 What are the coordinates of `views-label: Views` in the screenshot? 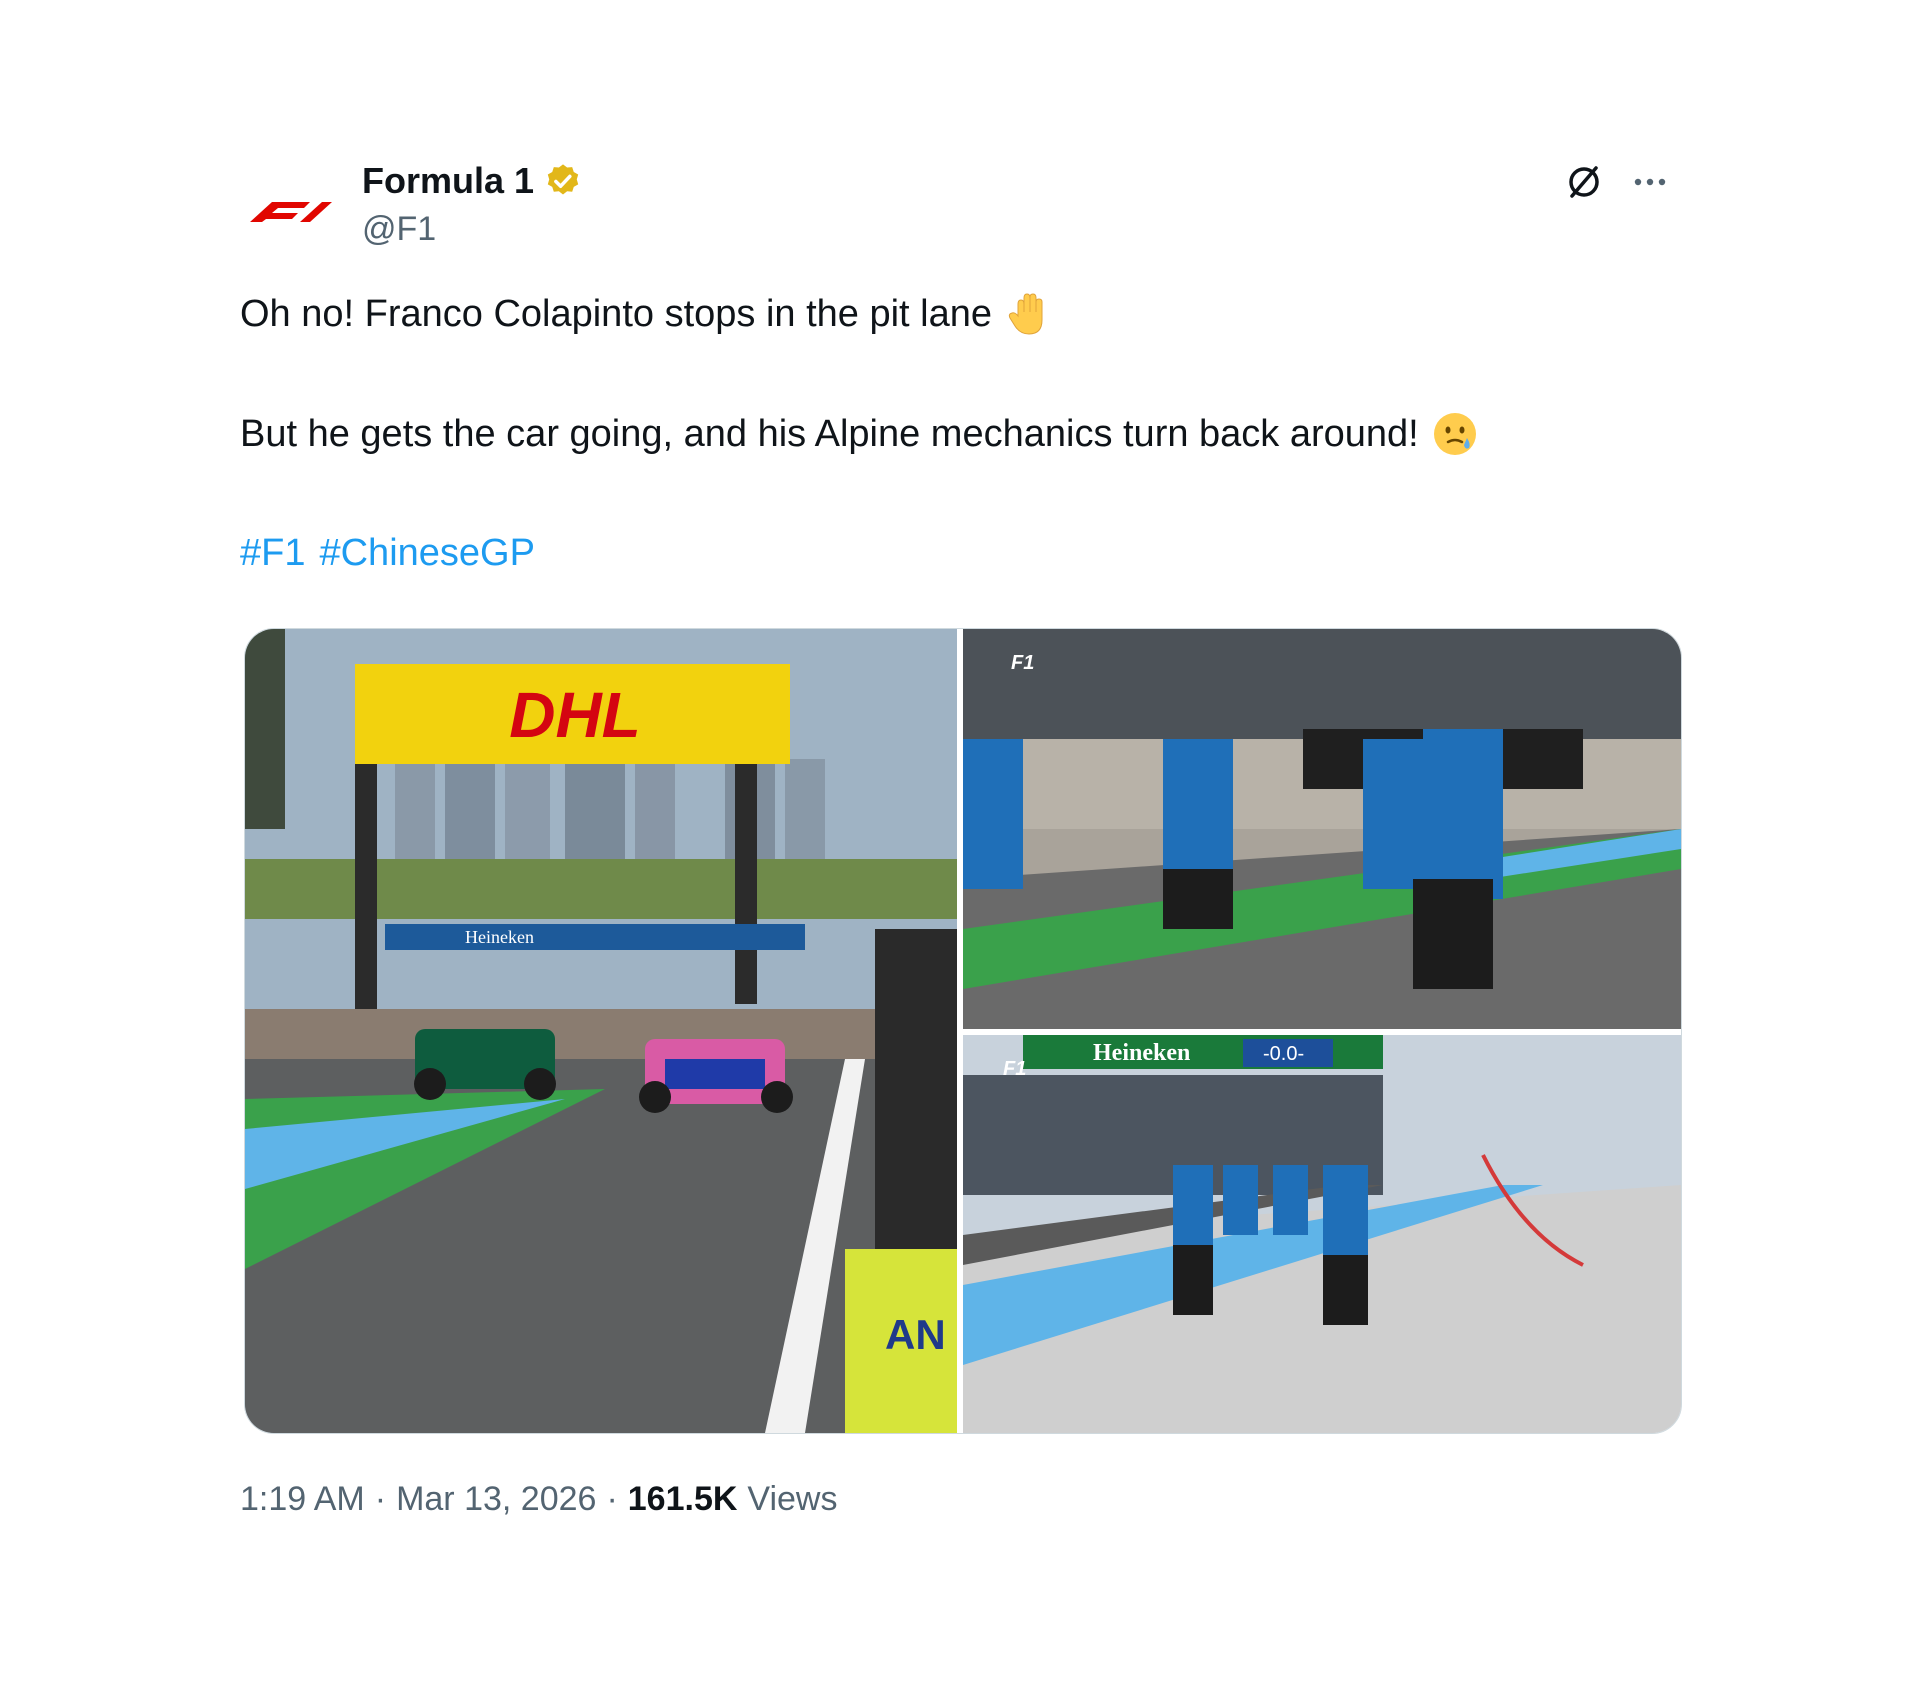 It's located at (792, 1499).